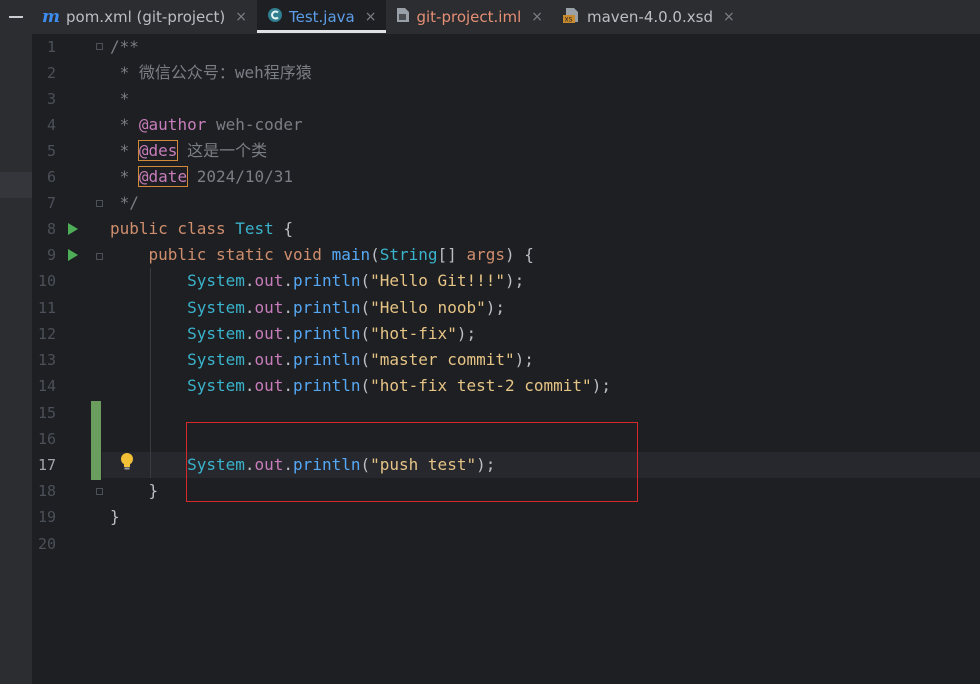 This screenshot has height=684, width=980. Describe the element at coordinates (46, 360) in the screenshot. I see `line-number: 13` at that location.